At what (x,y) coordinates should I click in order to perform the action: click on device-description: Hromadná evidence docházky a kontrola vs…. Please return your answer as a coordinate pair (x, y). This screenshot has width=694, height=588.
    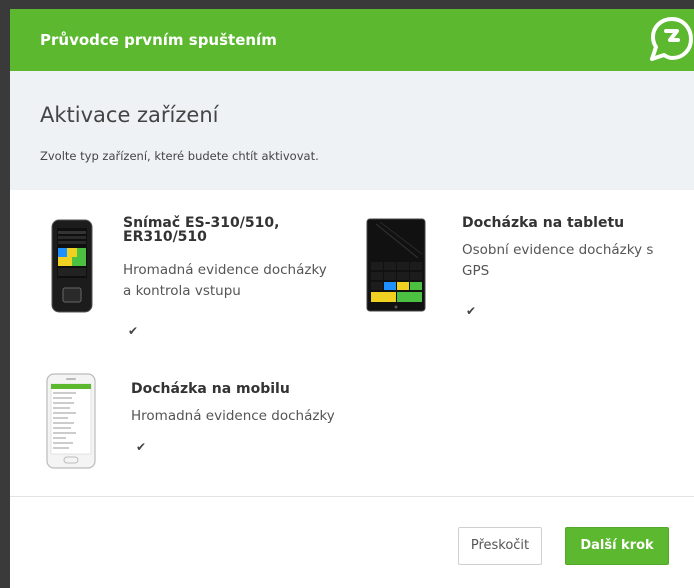
    Looking at the image, I should click on (225, 280).